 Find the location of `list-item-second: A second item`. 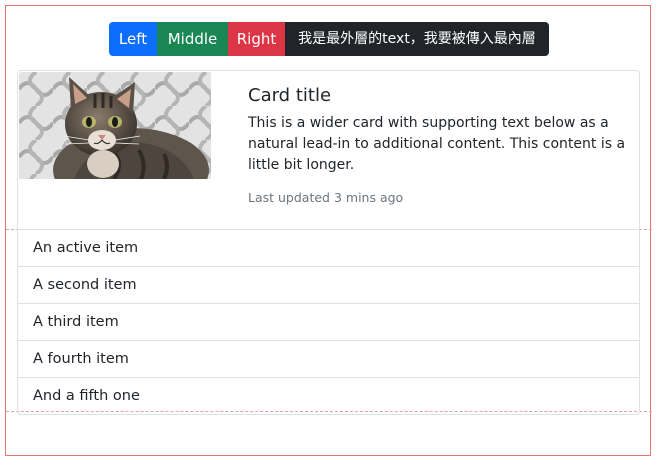

list-item-second: A second item is located at coordinates (328, 284).